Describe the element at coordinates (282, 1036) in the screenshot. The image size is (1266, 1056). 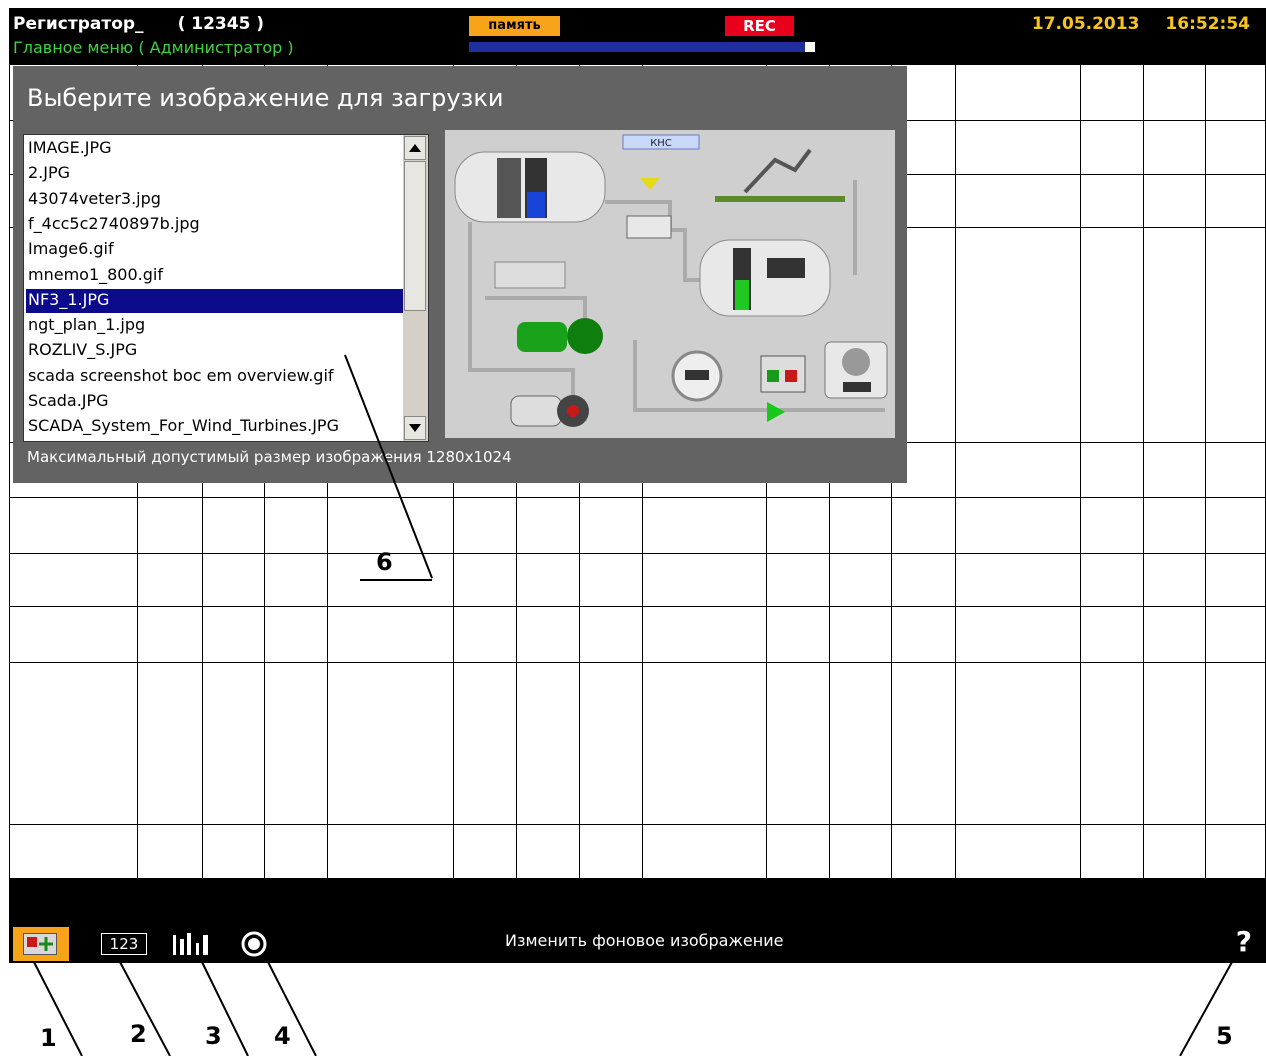
I see `callout-4: 4` at that location.